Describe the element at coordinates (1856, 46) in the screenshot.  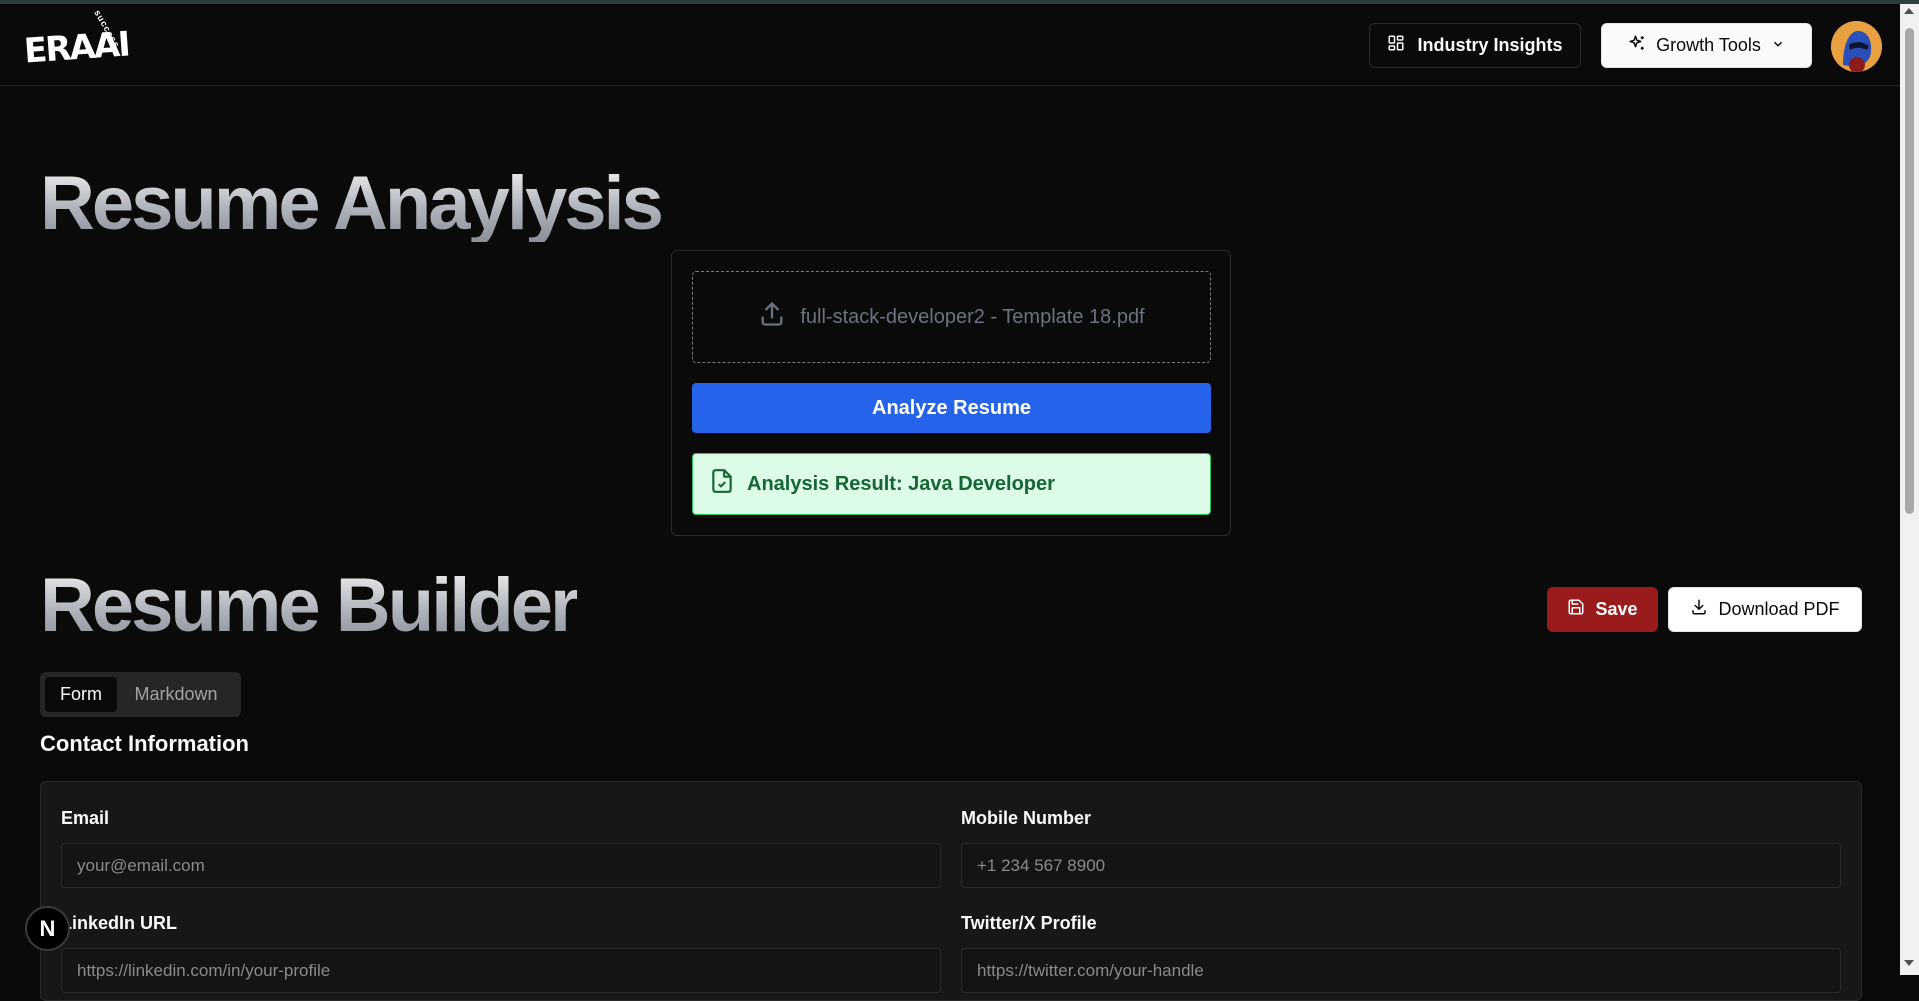
I see `user-avatar` at that location.